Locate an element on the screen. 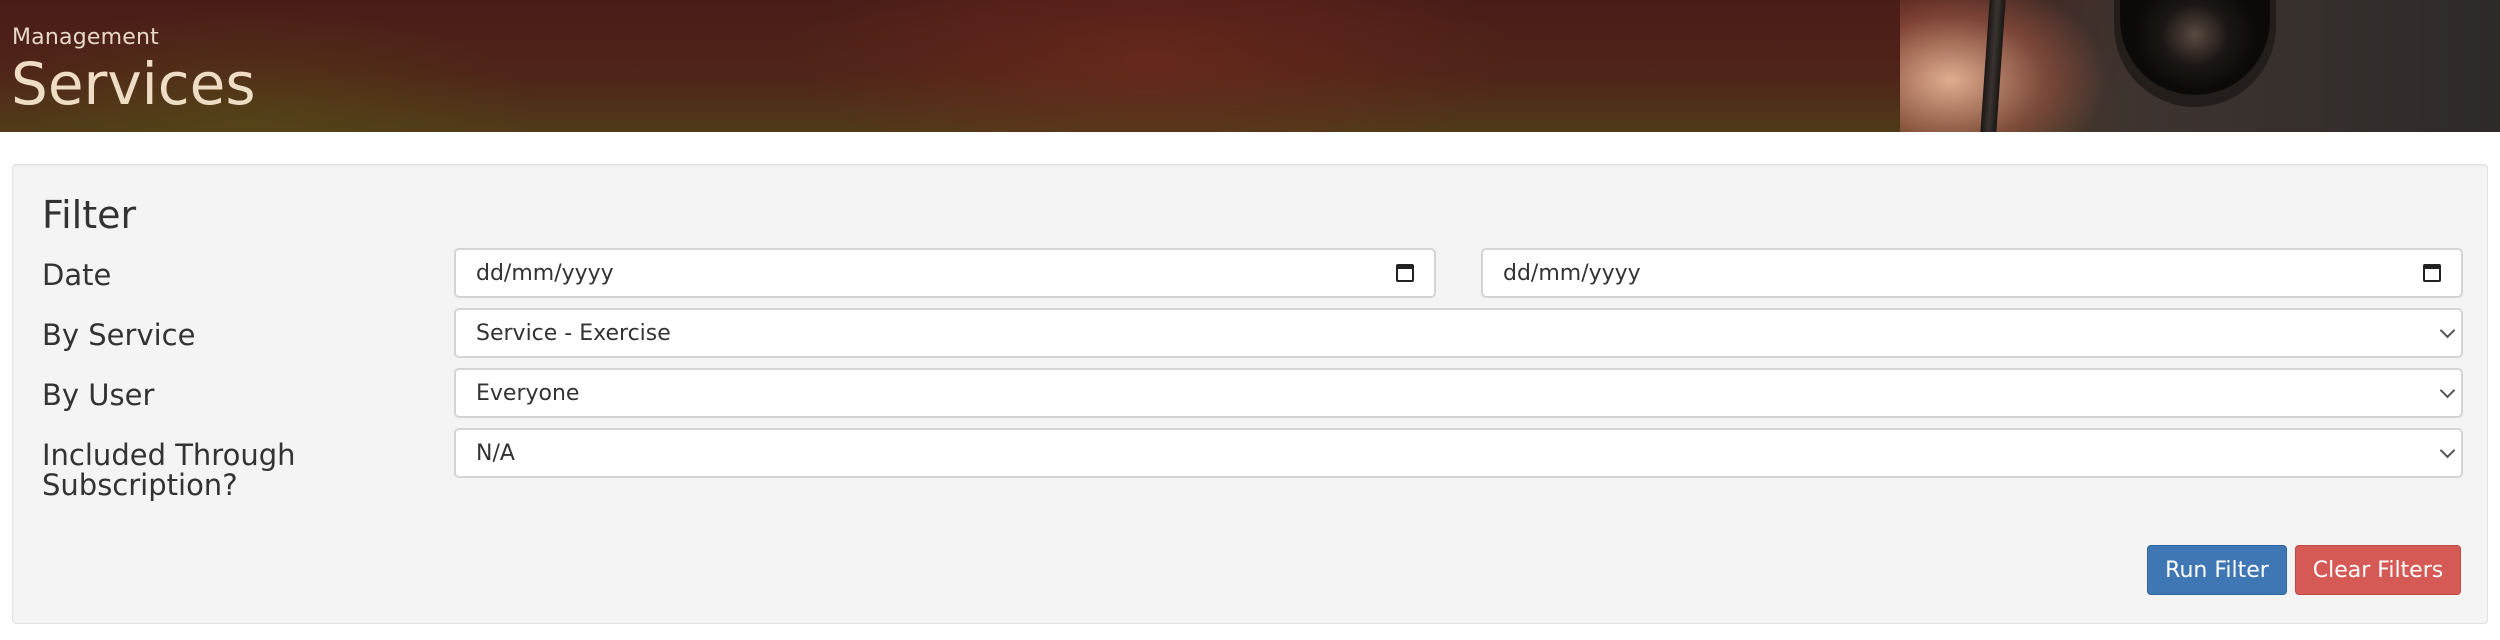  breadcrumb: Management is located at coordinates (85, 37).